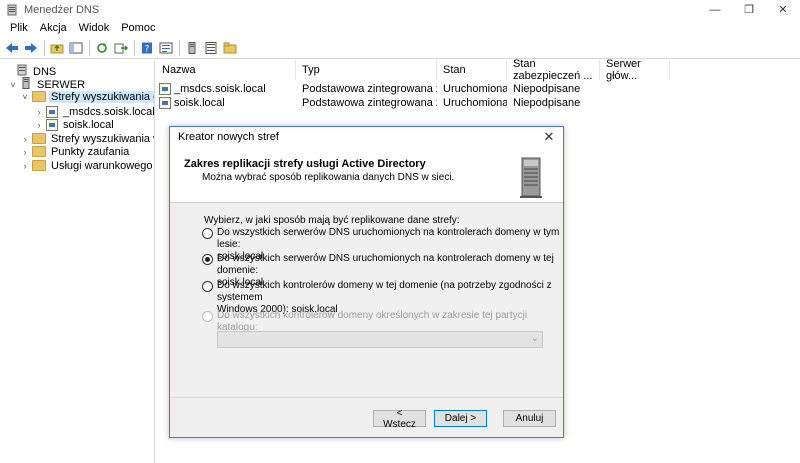  What do you see at coordinates (400, 28) in the screenshot?
I see `menu-bar: Plik Akcja Widok Pomoc` at bounding box center [400, 28].